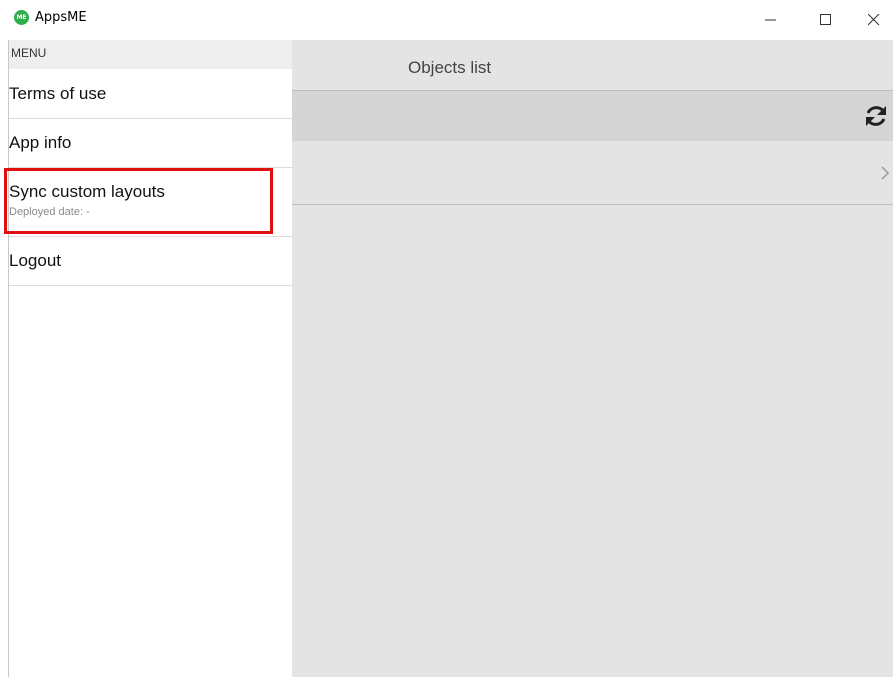  Describe the element at coordinates (40, 142) in the screenshot. I see `menu-item-label: App info` at that location.